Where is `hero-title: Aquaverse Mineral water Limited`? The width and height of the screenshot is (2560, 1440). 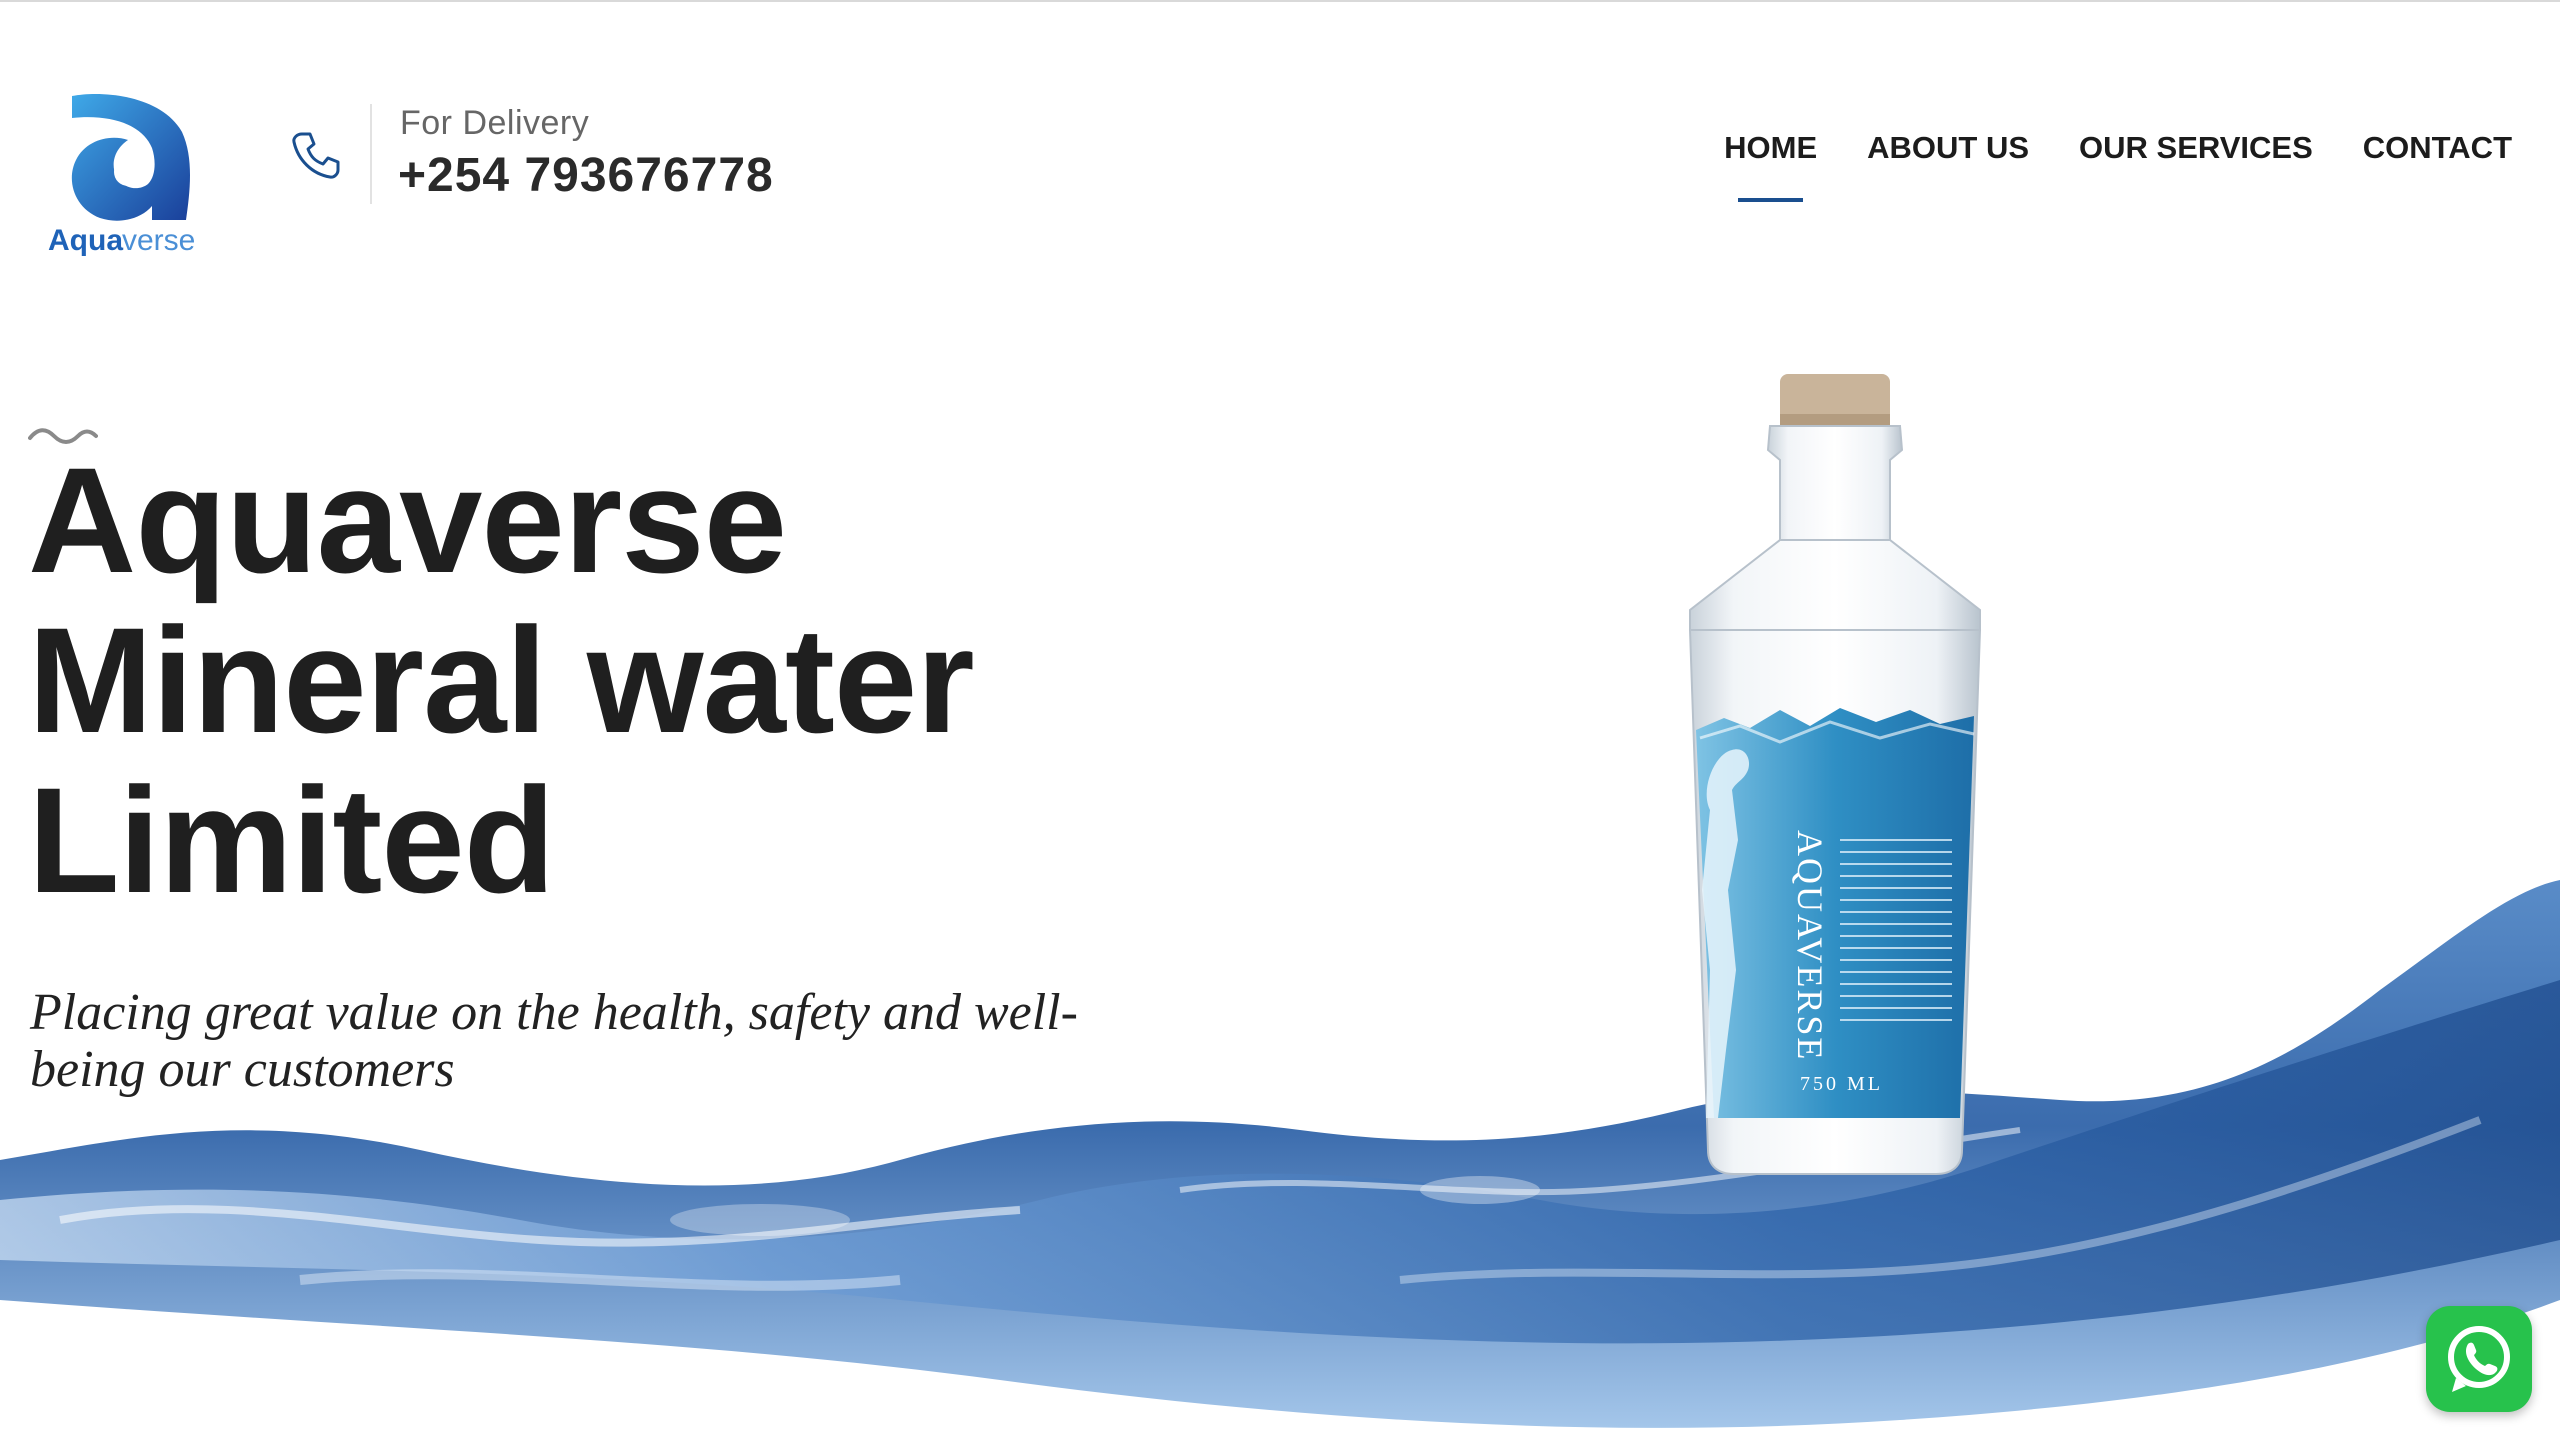 hero-title: Aquaverse Mineral water Limited is located at coordinates (578, 680).